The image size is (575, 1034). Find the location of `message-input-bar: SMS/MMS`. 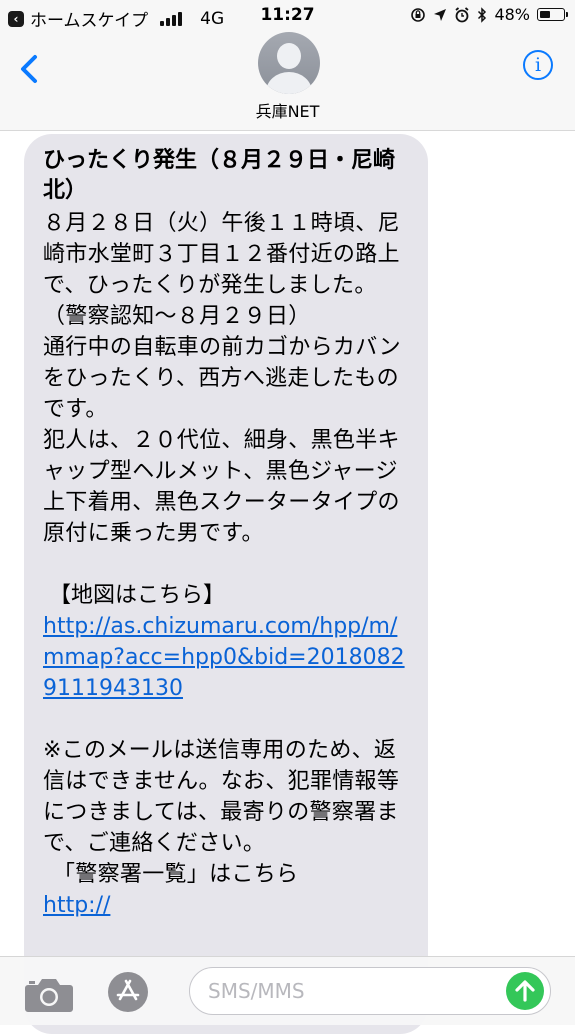

message-input-bar: SMS/MMS is located at coordinates (287, 990).